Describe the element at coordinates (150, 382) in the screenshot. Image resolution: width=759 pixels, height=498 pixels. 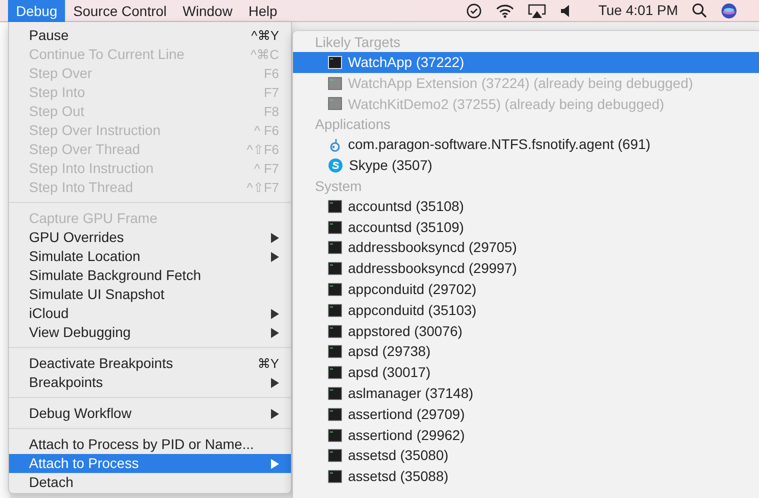
I see `menu-item: Breakpoints` at that location.